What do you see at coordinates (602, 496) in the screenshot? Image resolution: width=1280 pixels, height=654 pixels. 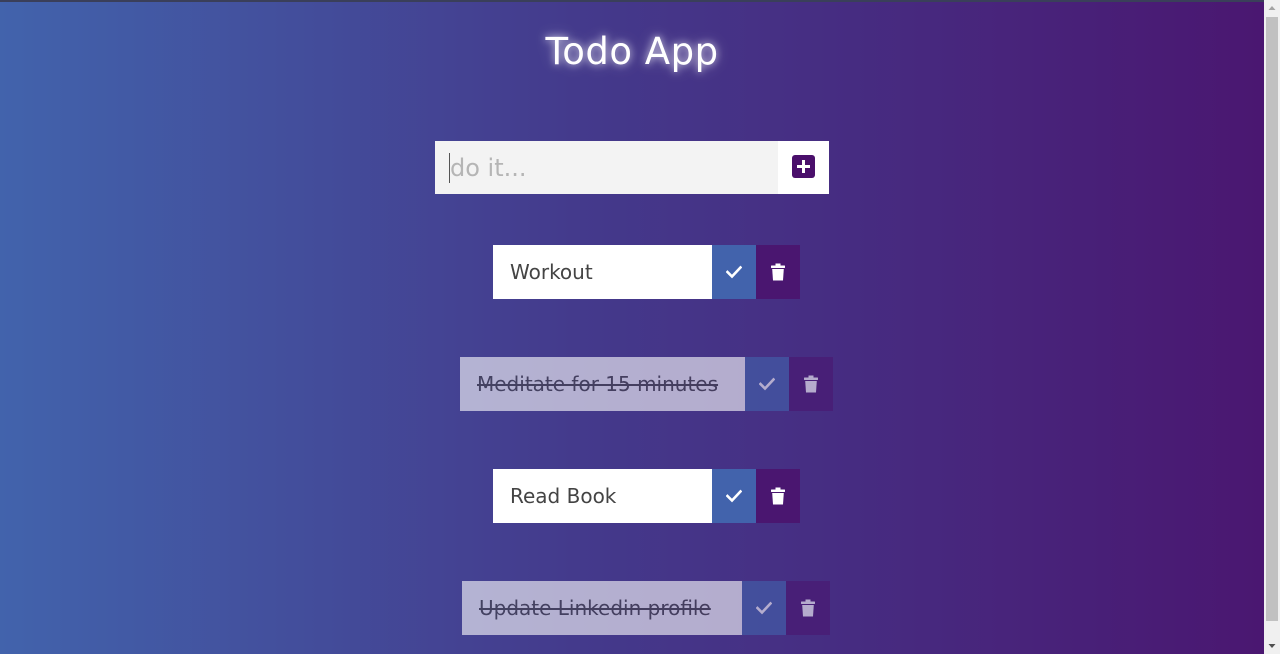 I see `todo-text: Read Book` at bounding box center [602, 496].